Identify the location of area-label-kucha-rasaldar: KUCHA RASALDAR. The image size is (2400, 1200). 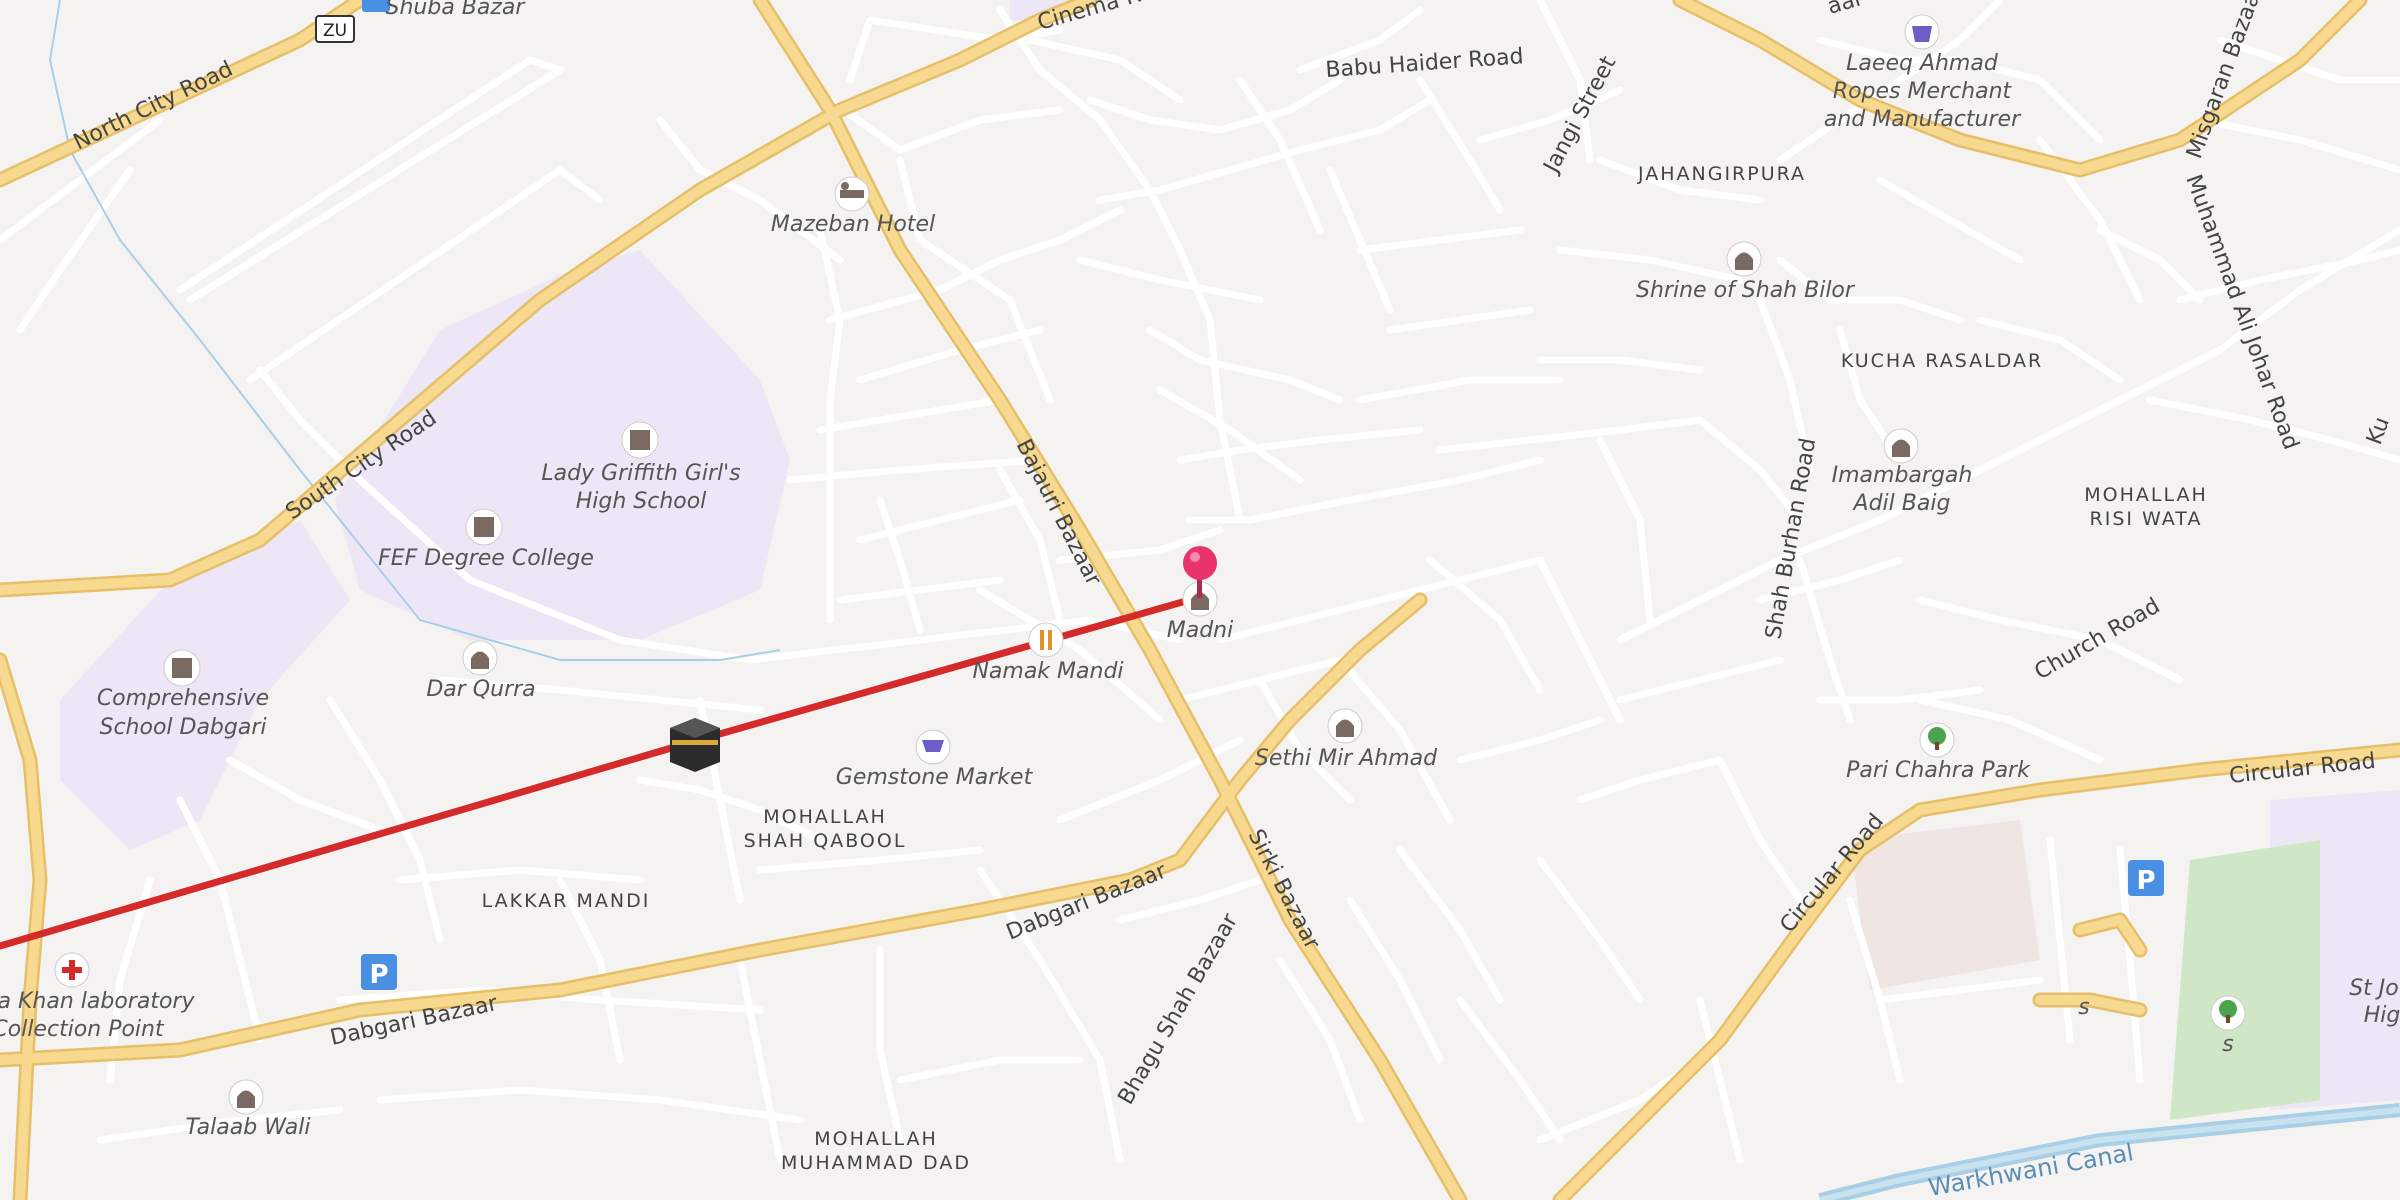
(1942, 361).